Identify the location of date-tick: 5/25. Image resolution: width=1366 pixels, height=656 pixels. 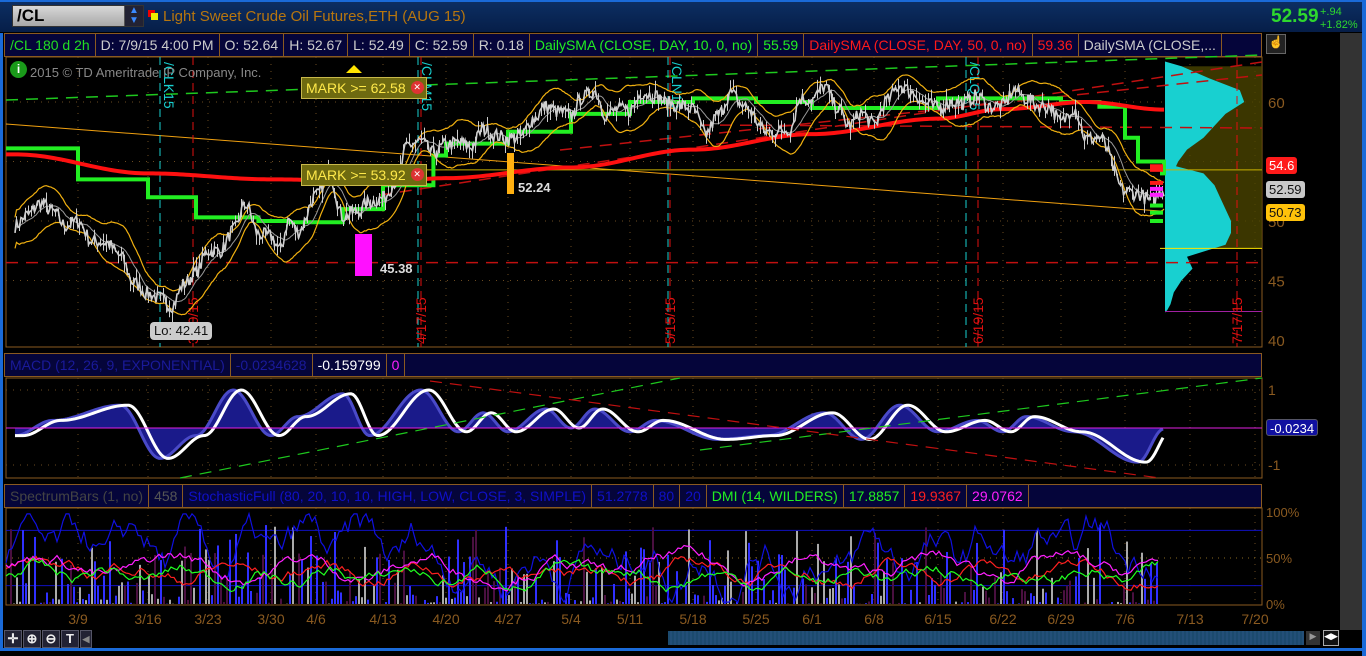
(755, 619).